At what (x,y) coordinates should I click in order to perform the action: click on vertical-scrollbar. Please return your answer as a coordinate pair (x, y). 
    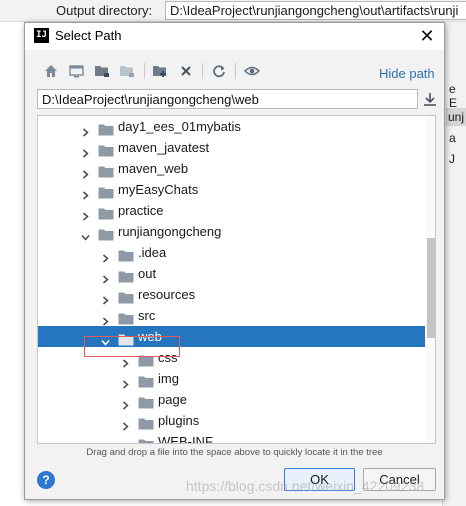
    Looking at the image, I should click on (430, 279).